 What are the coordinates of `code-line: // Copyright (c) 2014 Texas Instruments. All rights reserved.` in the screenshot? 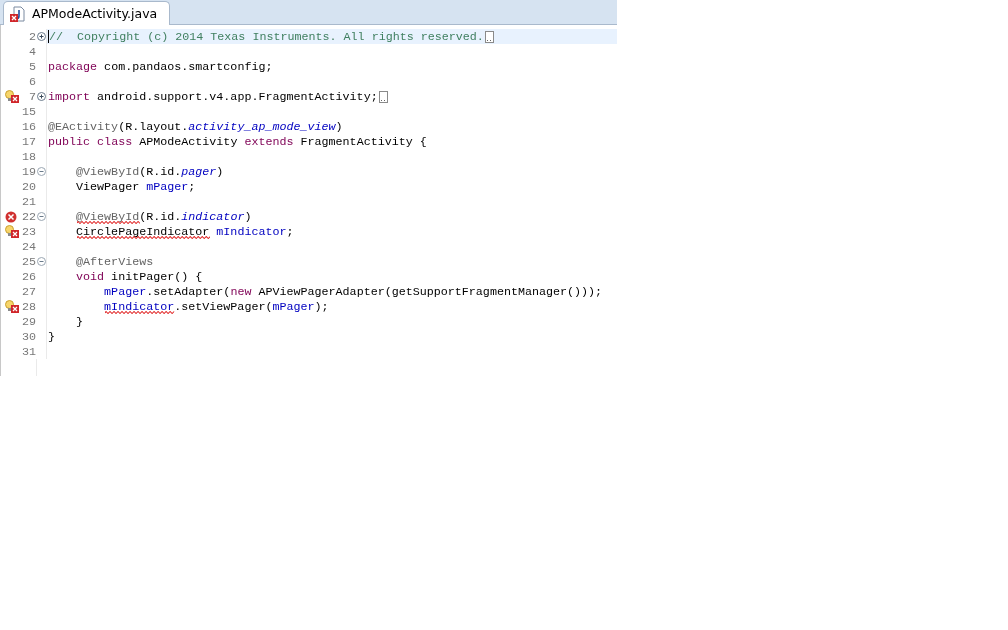 It's located at (266, 36).